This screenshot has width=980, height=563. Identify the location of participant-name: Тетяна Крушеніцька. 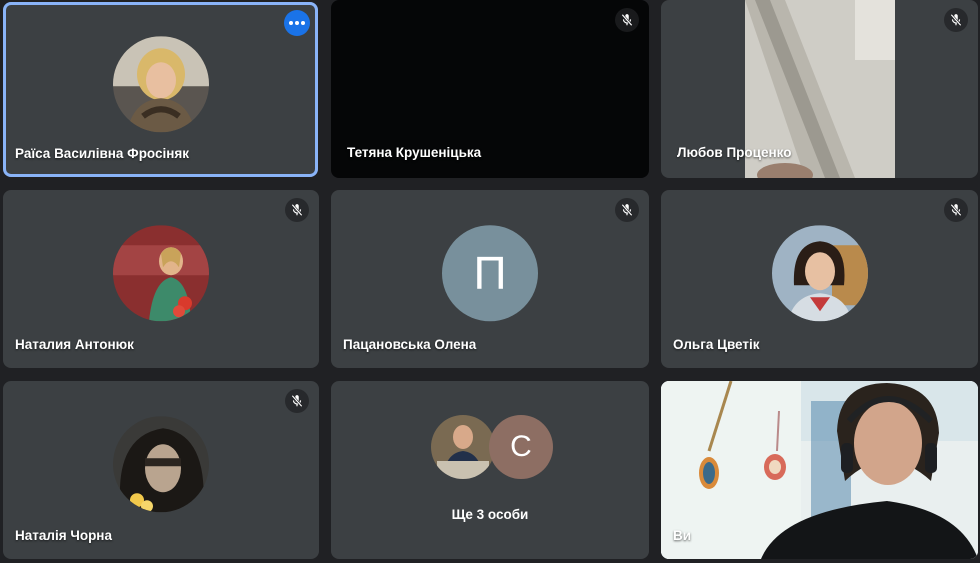
(414, 152).